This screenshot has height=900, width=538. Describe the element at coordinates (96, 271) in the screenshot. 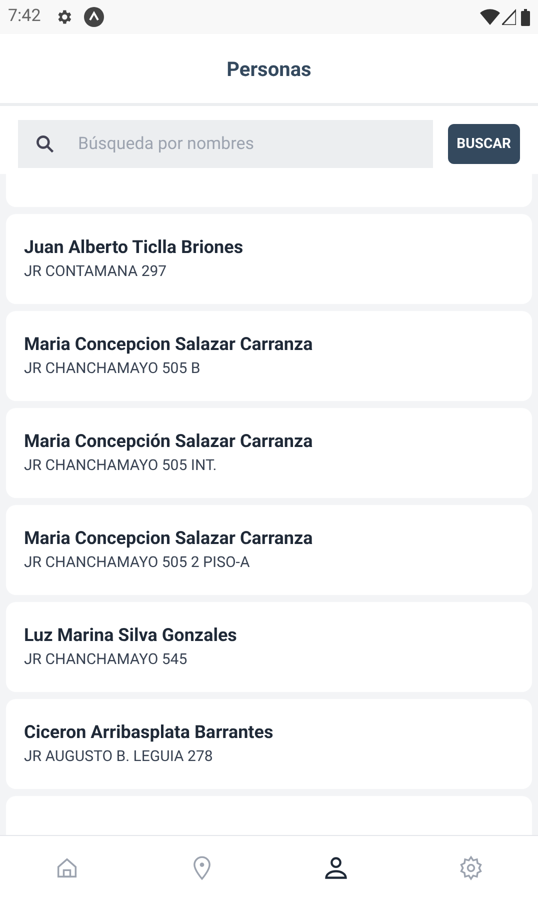

I see `person-address: JR CONTAMANA 297` at that location.